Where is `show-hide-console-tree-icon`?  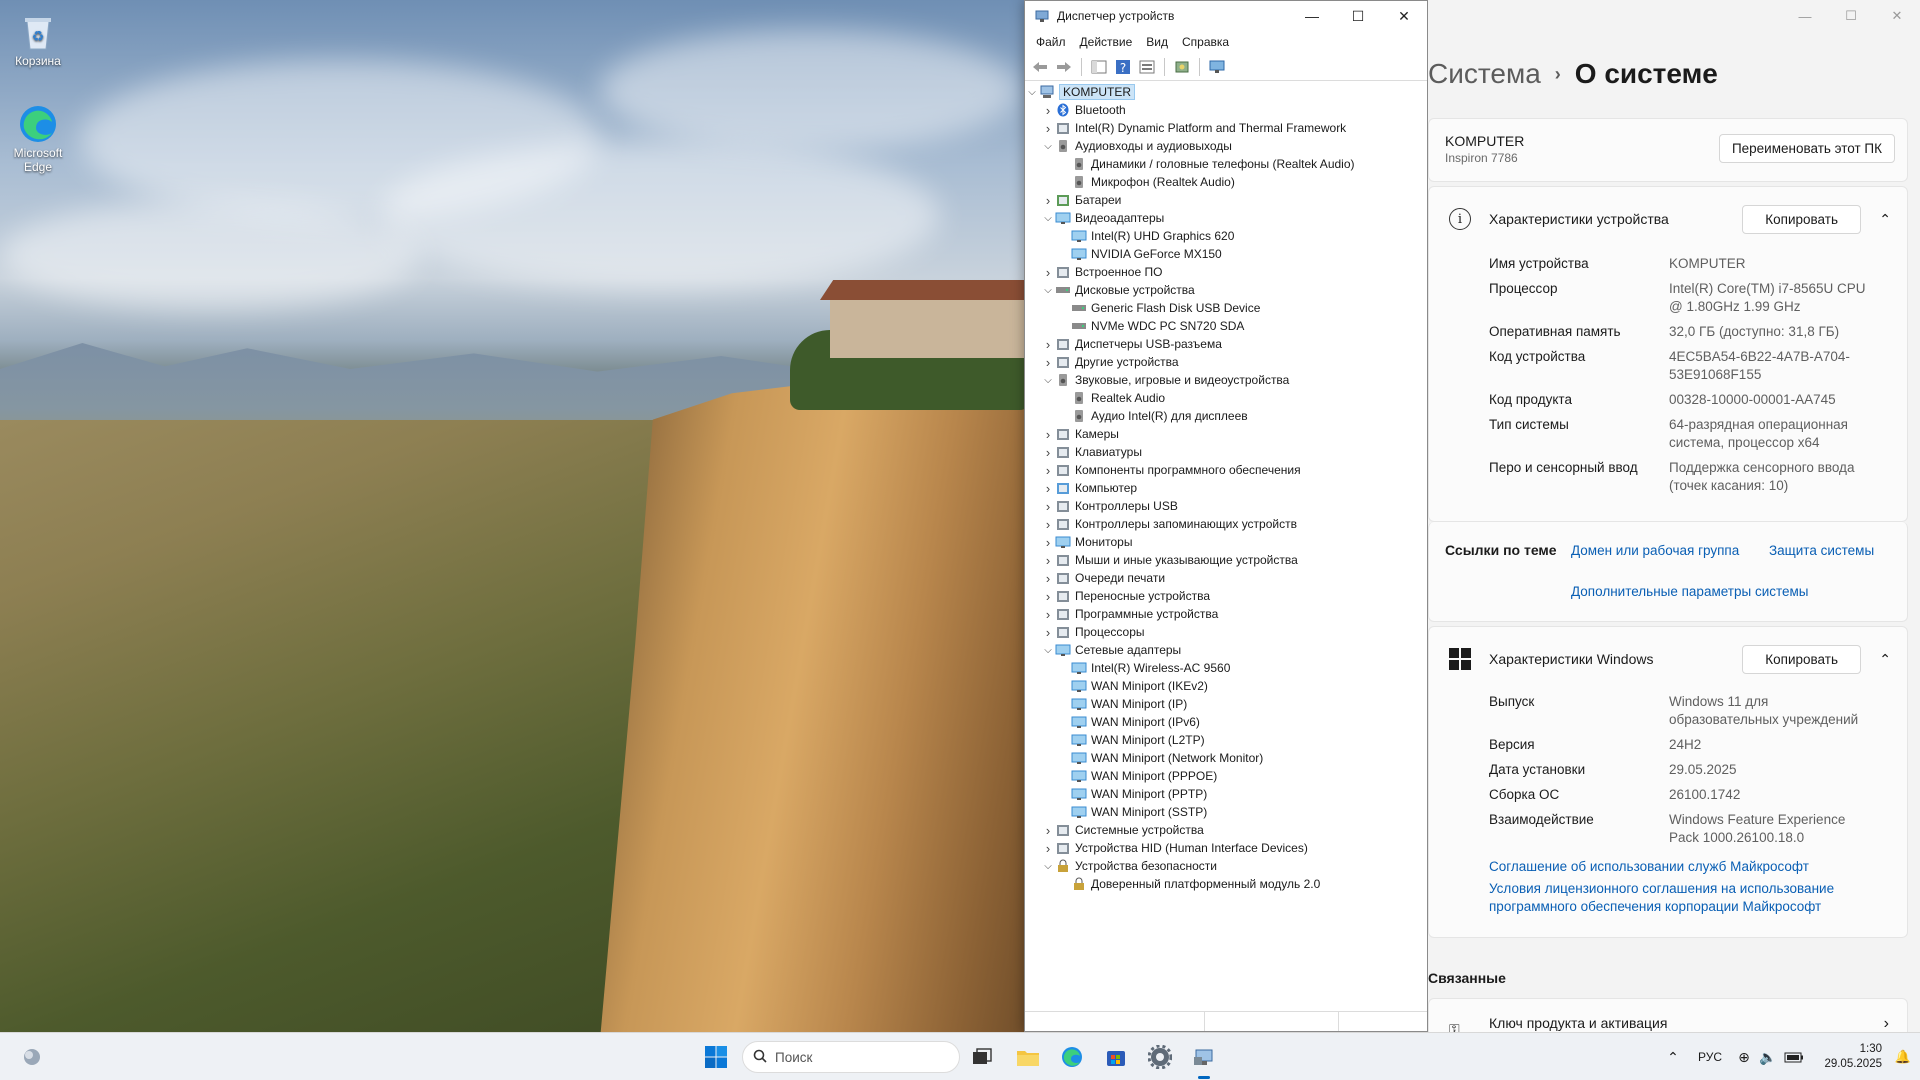 show-hide-console-tree-icon is located at coordinates (1099, 67).